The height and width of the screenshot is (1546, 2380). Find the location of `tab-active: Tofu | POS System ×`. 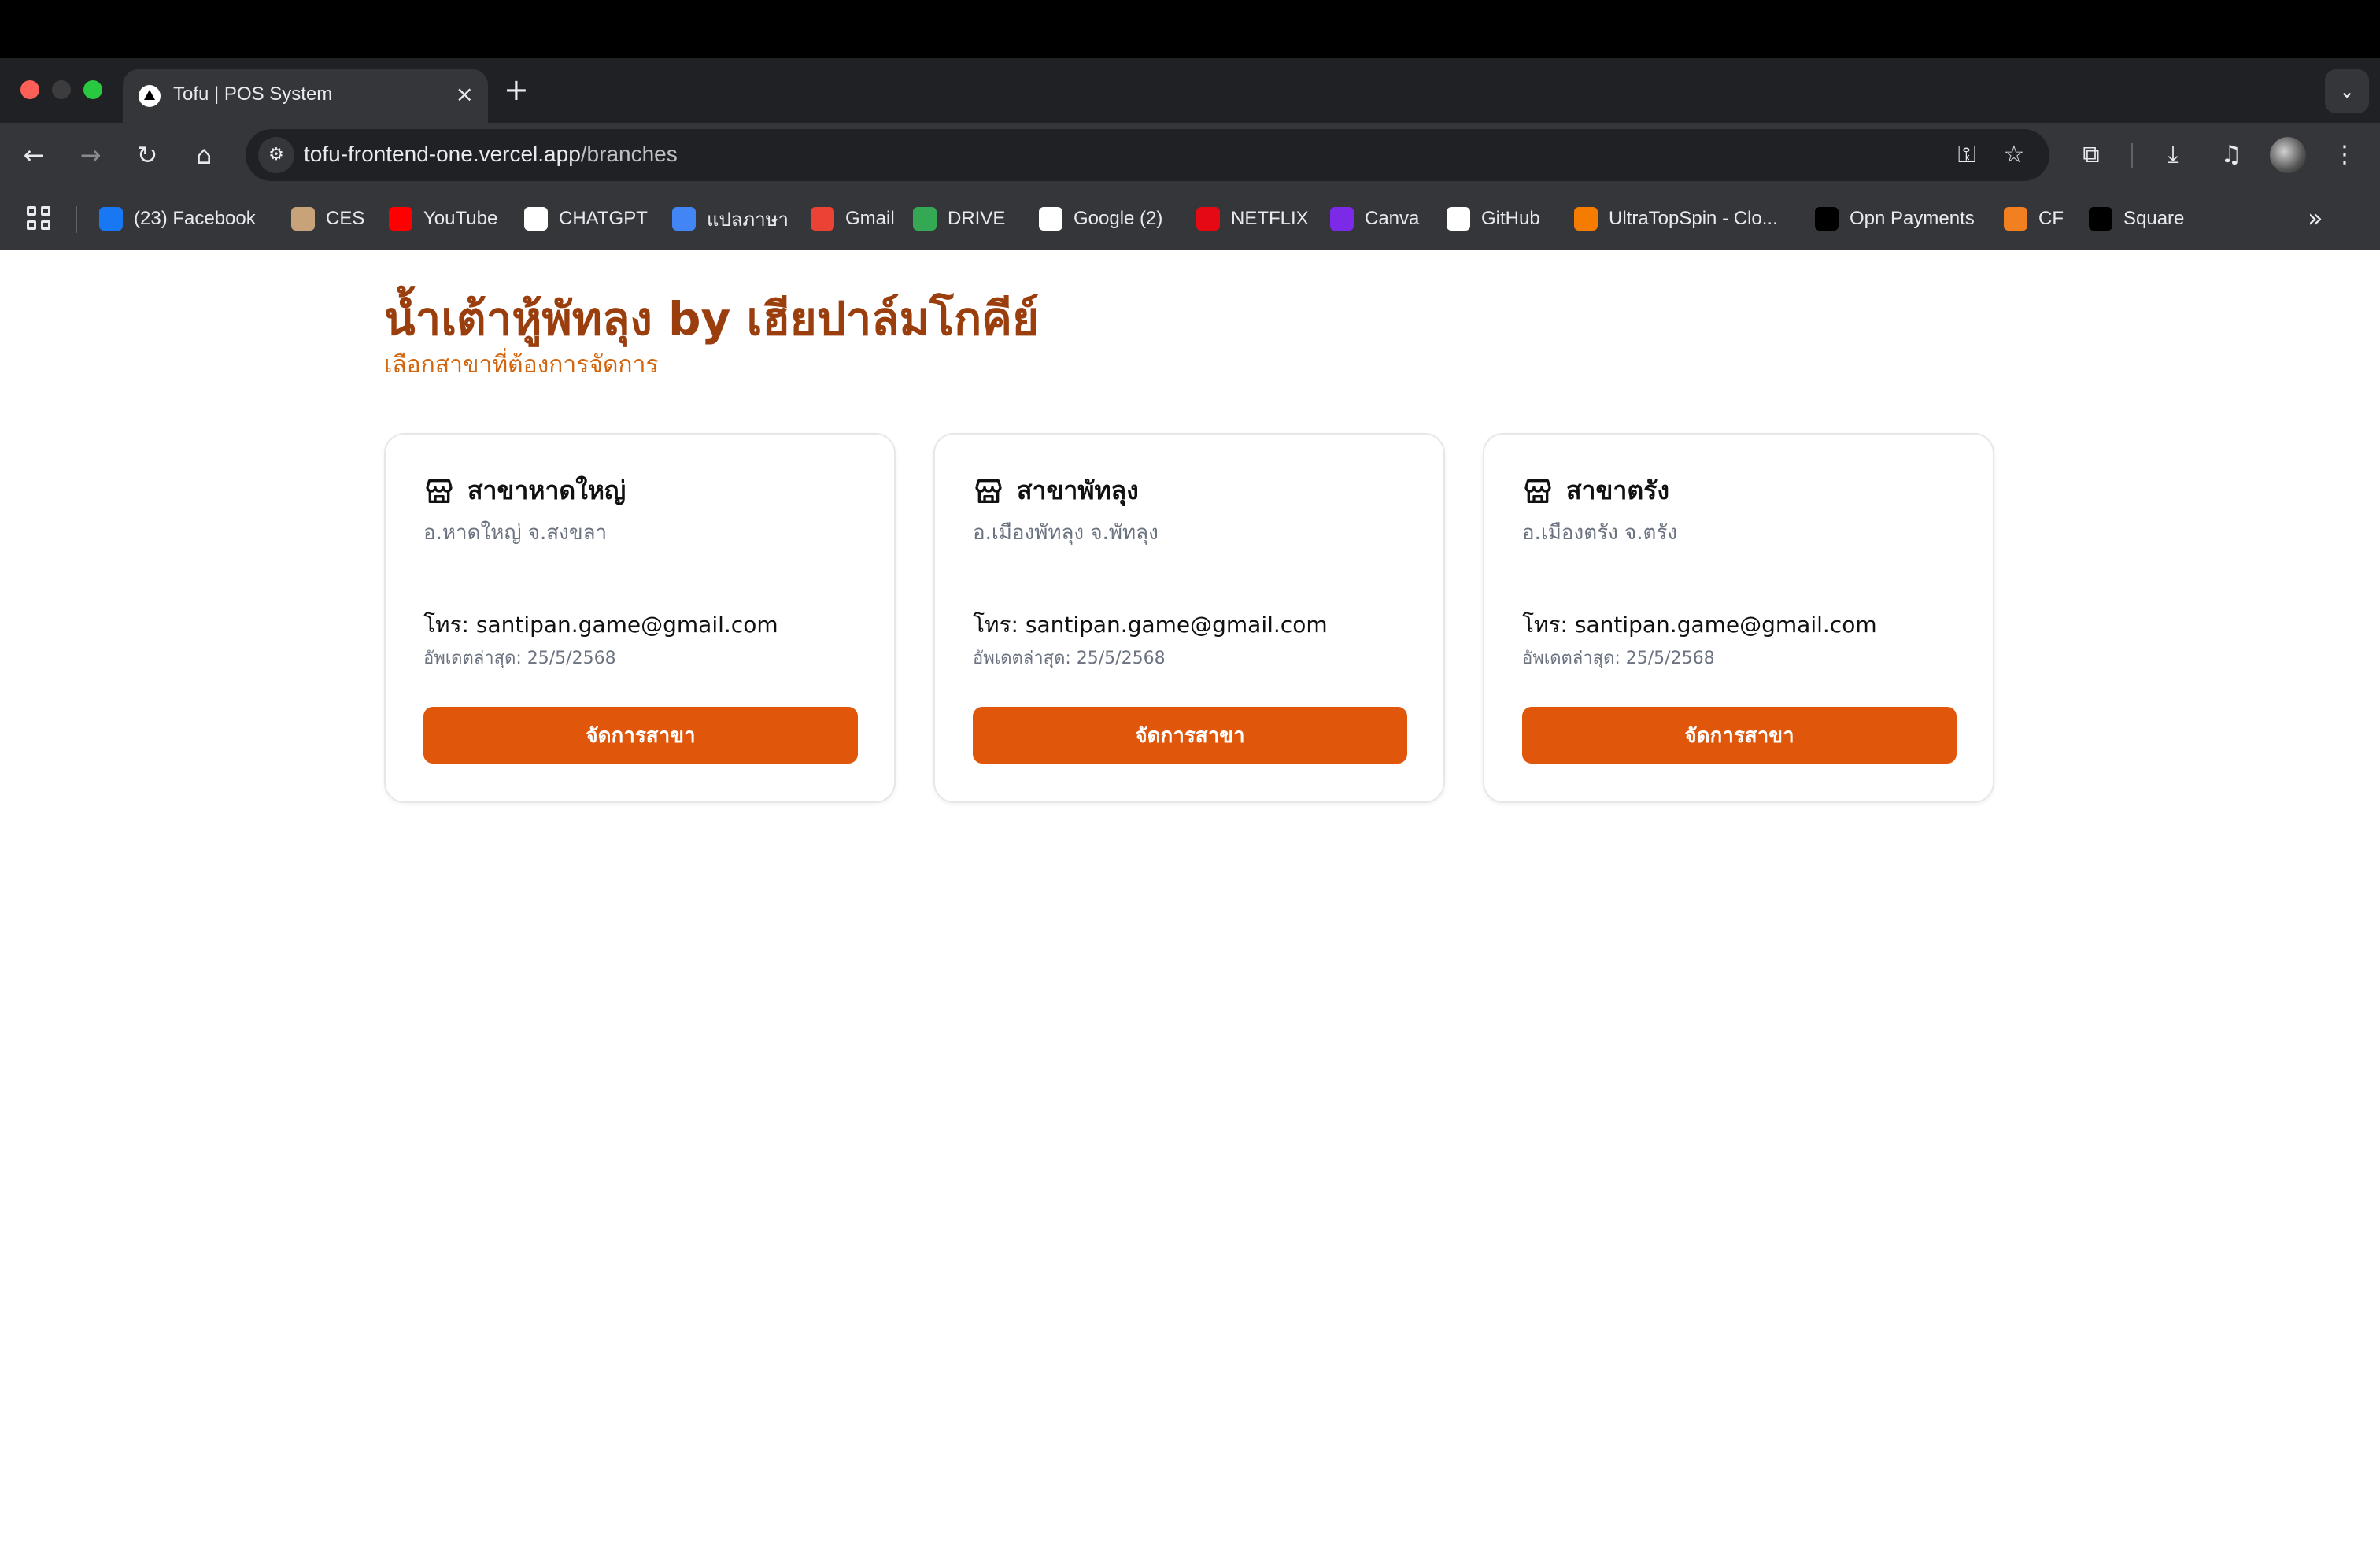

tab-active: Tofu | POS System × is located at coordinates (305, 96).